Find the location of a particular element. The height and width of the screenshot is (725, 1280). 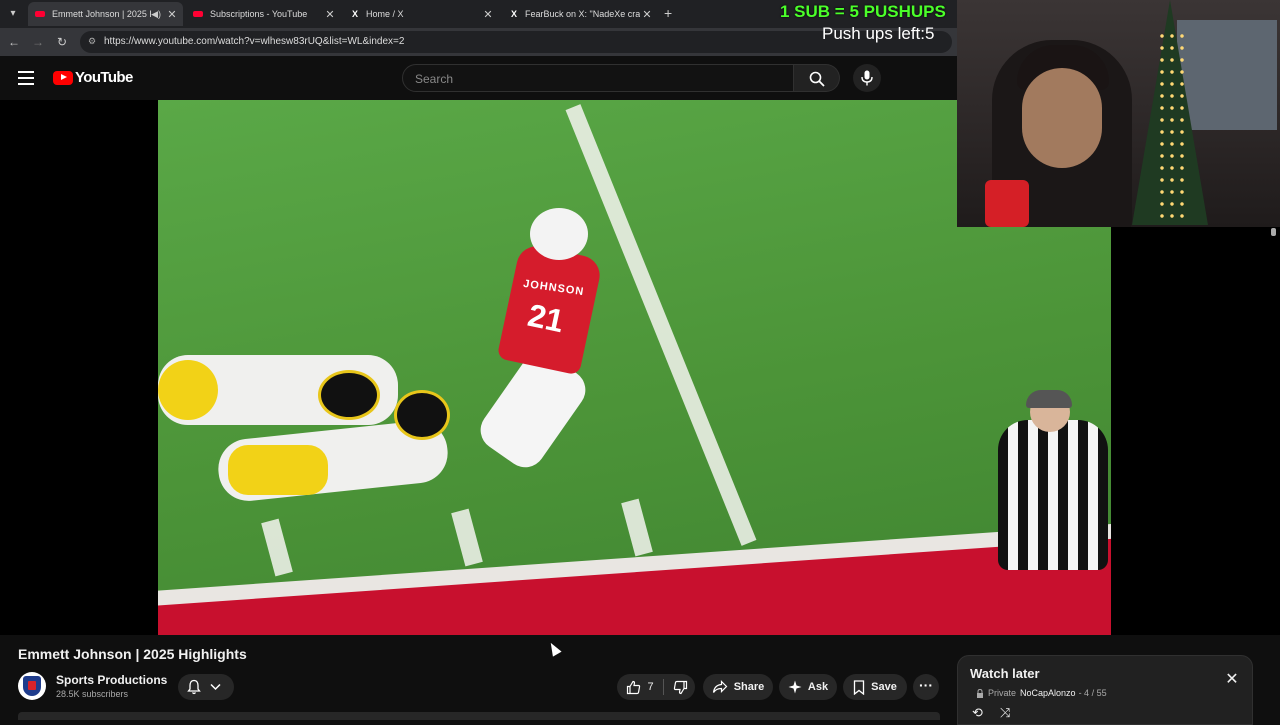

notification-button is located at coordinates (206, 687).